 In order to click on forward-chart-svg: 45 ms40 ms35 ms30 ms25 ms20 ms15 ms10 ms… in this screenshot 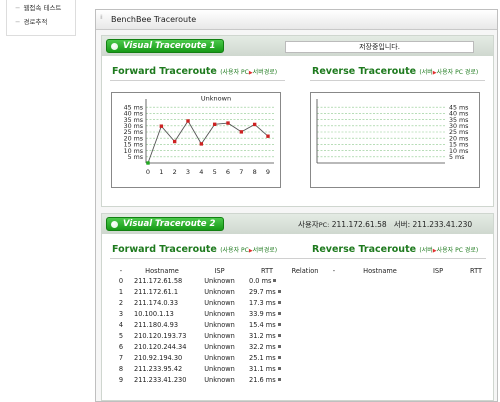, I will do `click(199, 135)`.